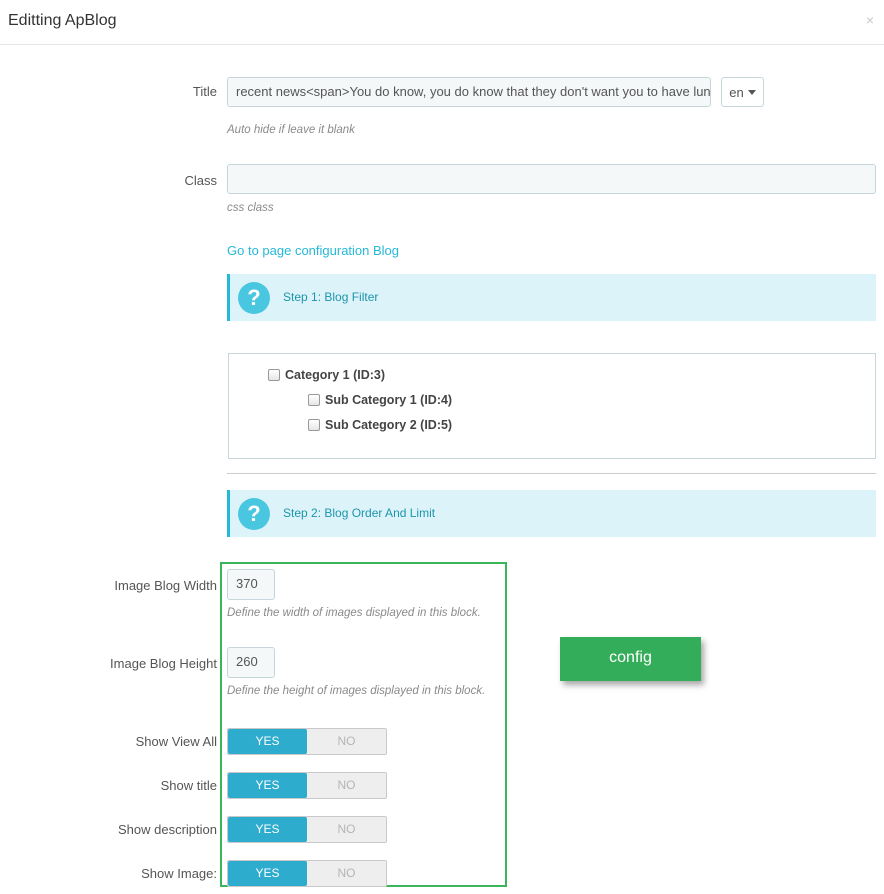 This screenshot has width=884, height=894. I want to click on title-label: Title, so click(204, 91).